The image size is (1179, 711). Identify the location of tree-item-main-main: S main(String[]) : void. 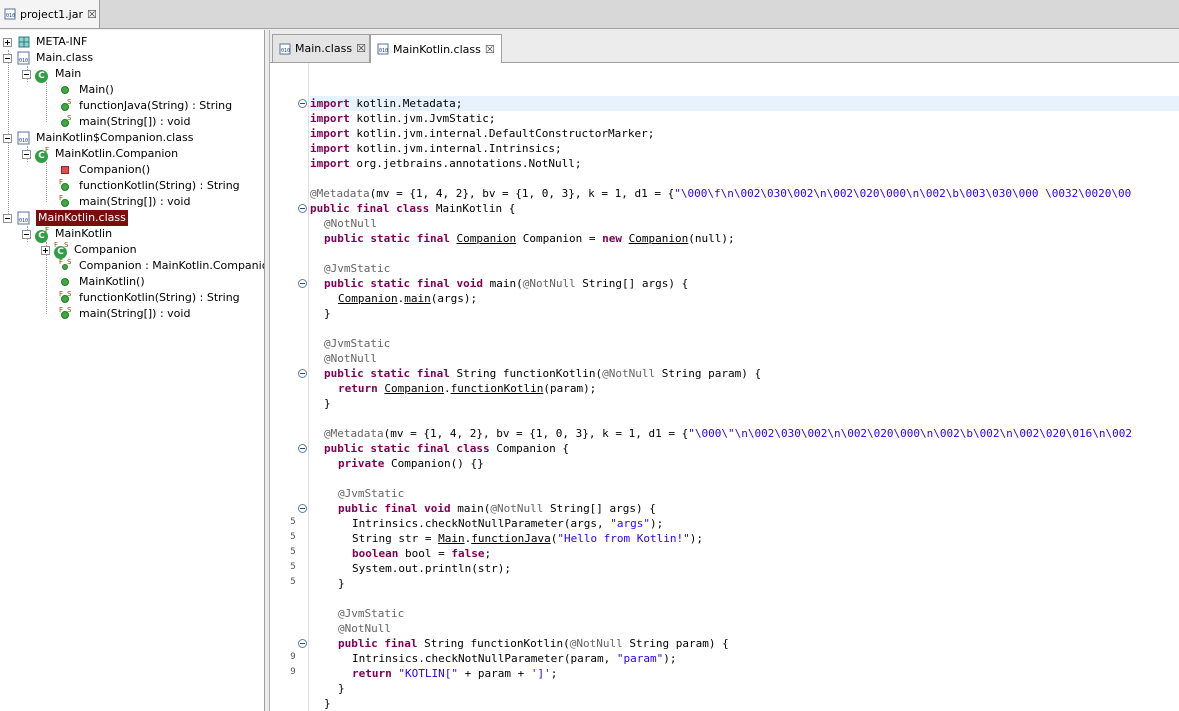
(124, 122).